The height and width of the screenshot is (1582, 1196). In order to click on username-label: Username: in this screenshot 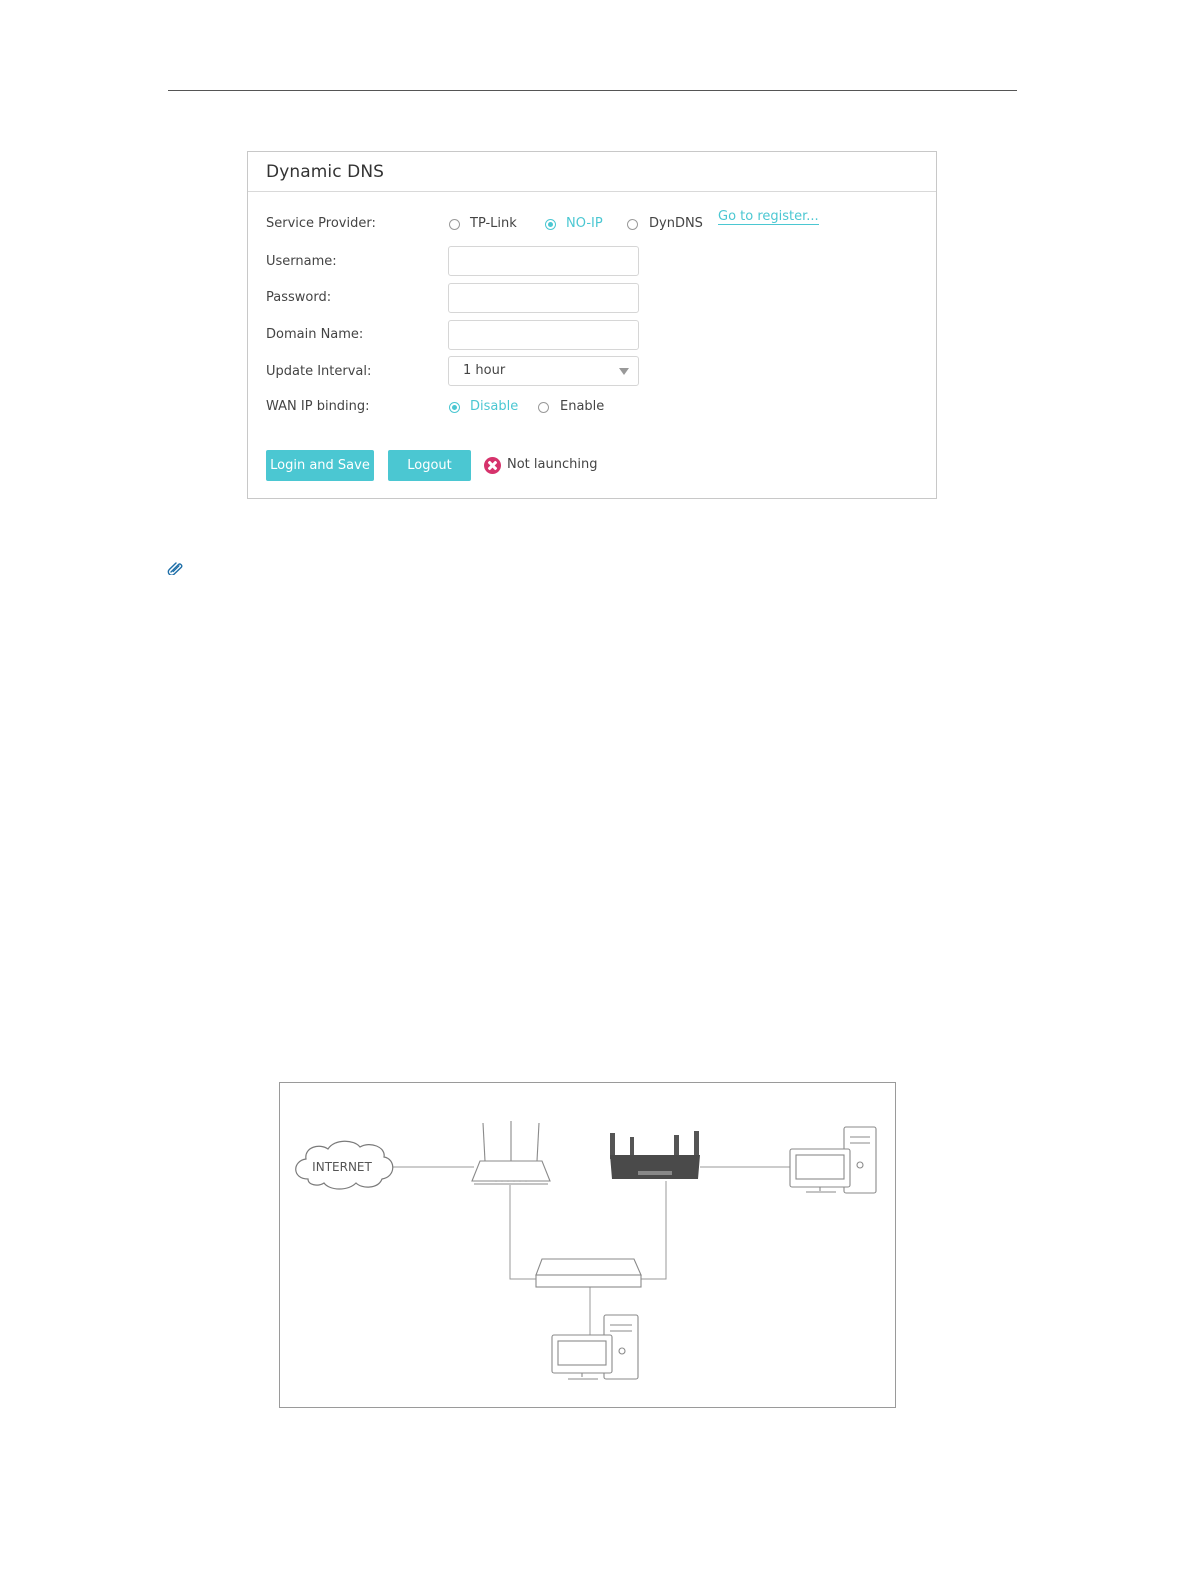, I will do `click(301, 261)`.